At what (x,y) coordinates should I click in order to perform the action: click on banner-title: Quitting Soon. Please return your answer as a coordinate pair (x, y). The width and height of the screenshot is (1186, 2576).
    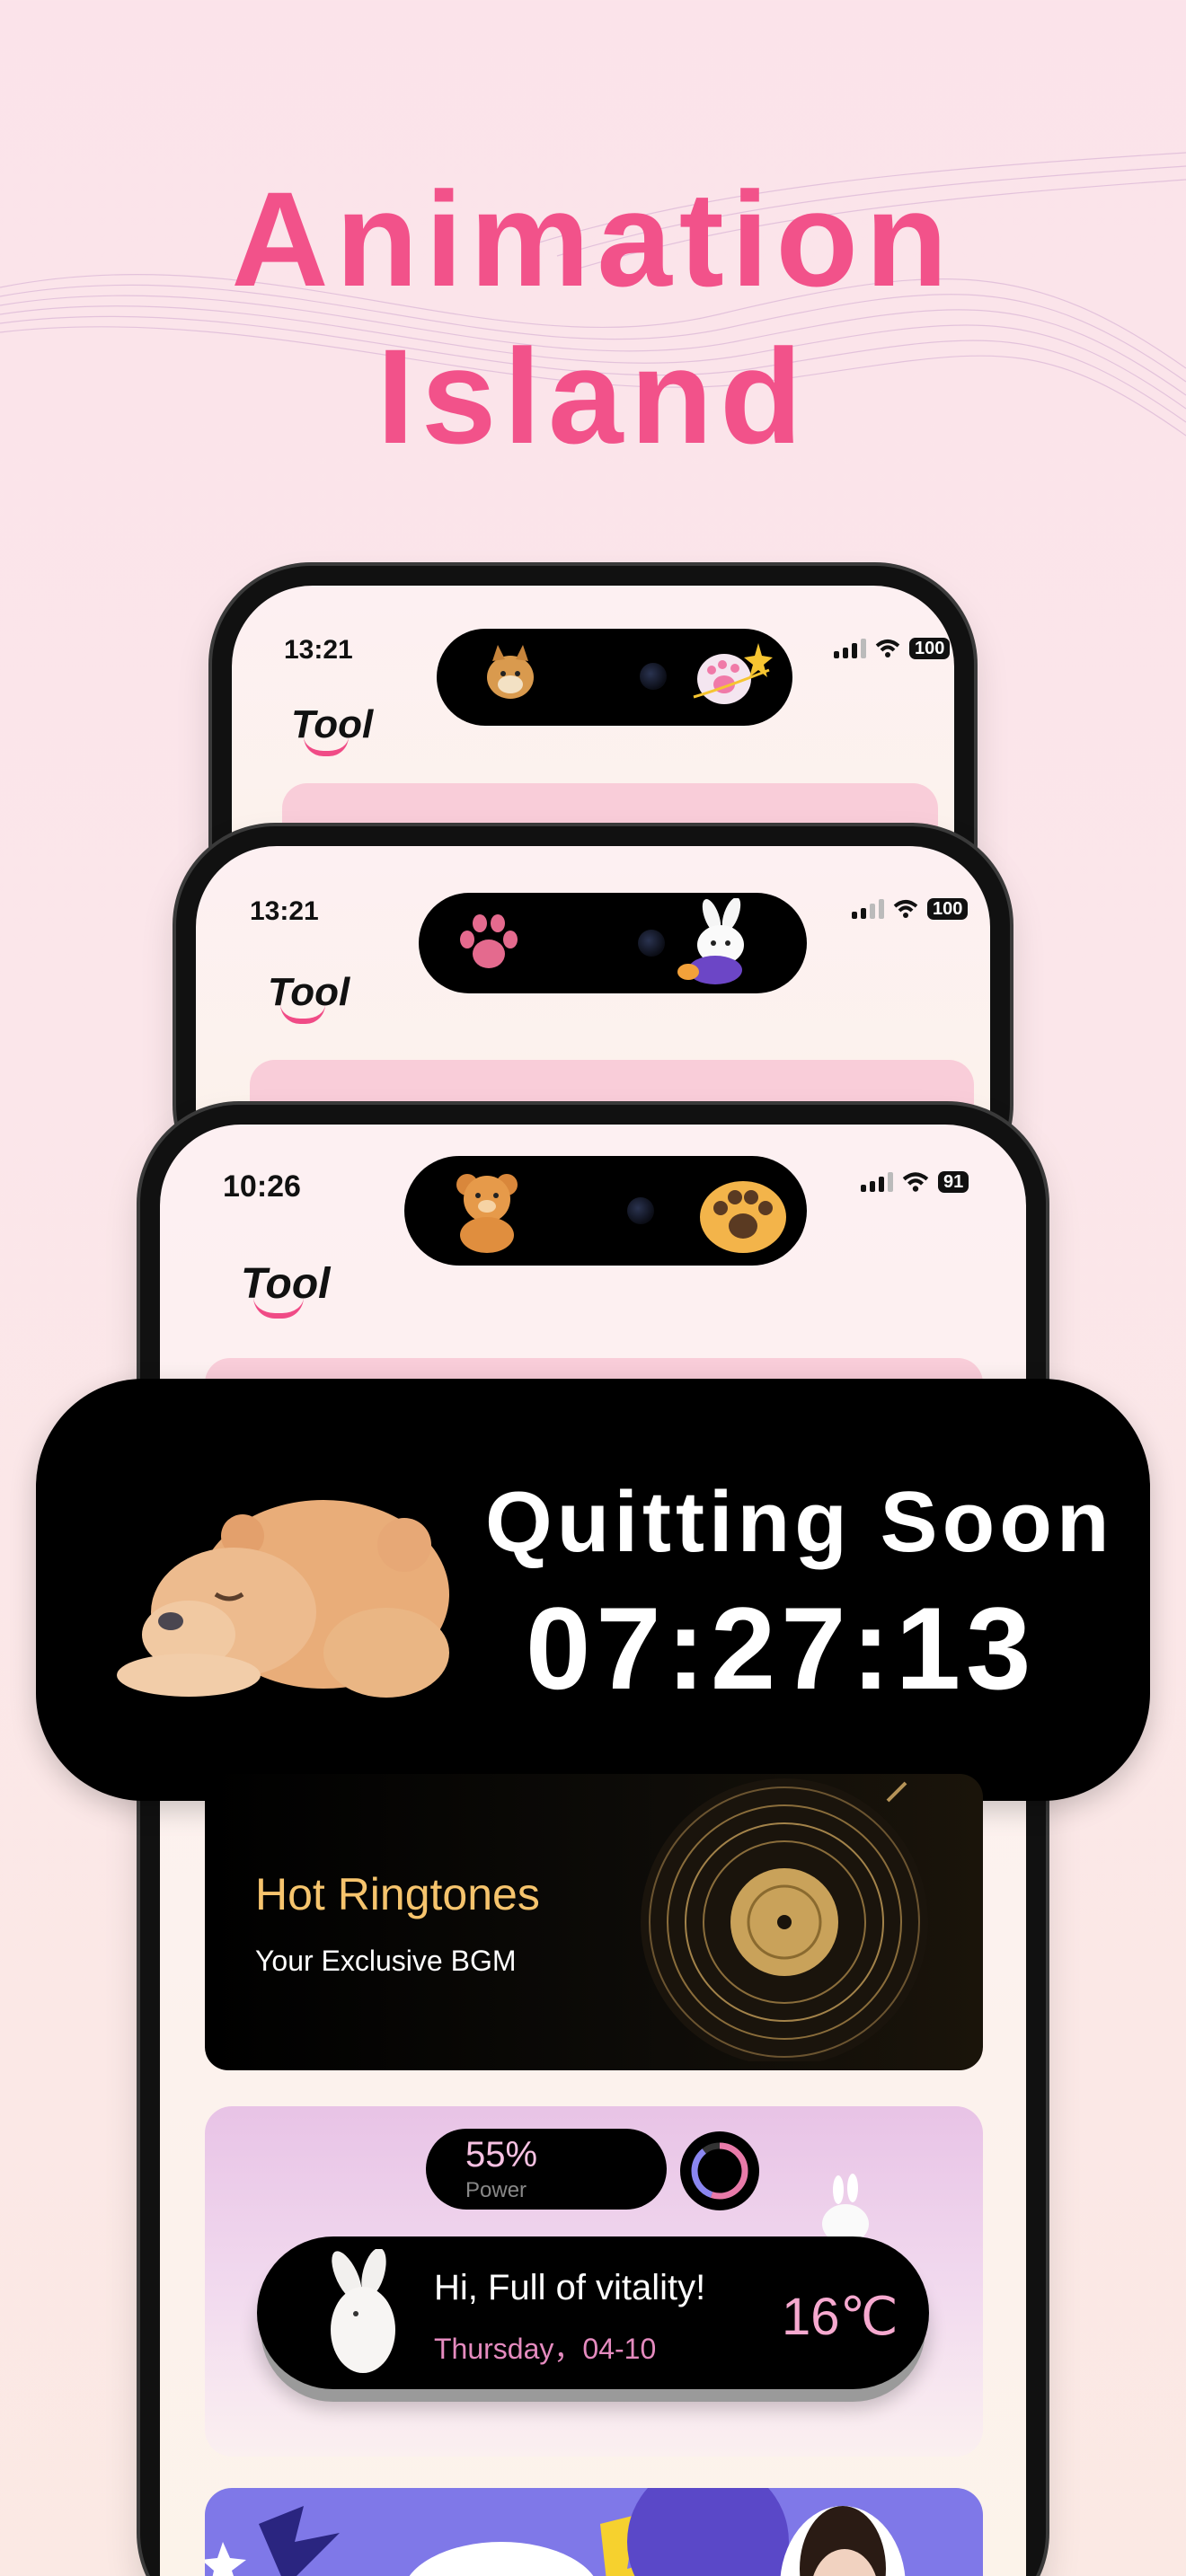
    Looking at the image, I should click on (799, 1522).